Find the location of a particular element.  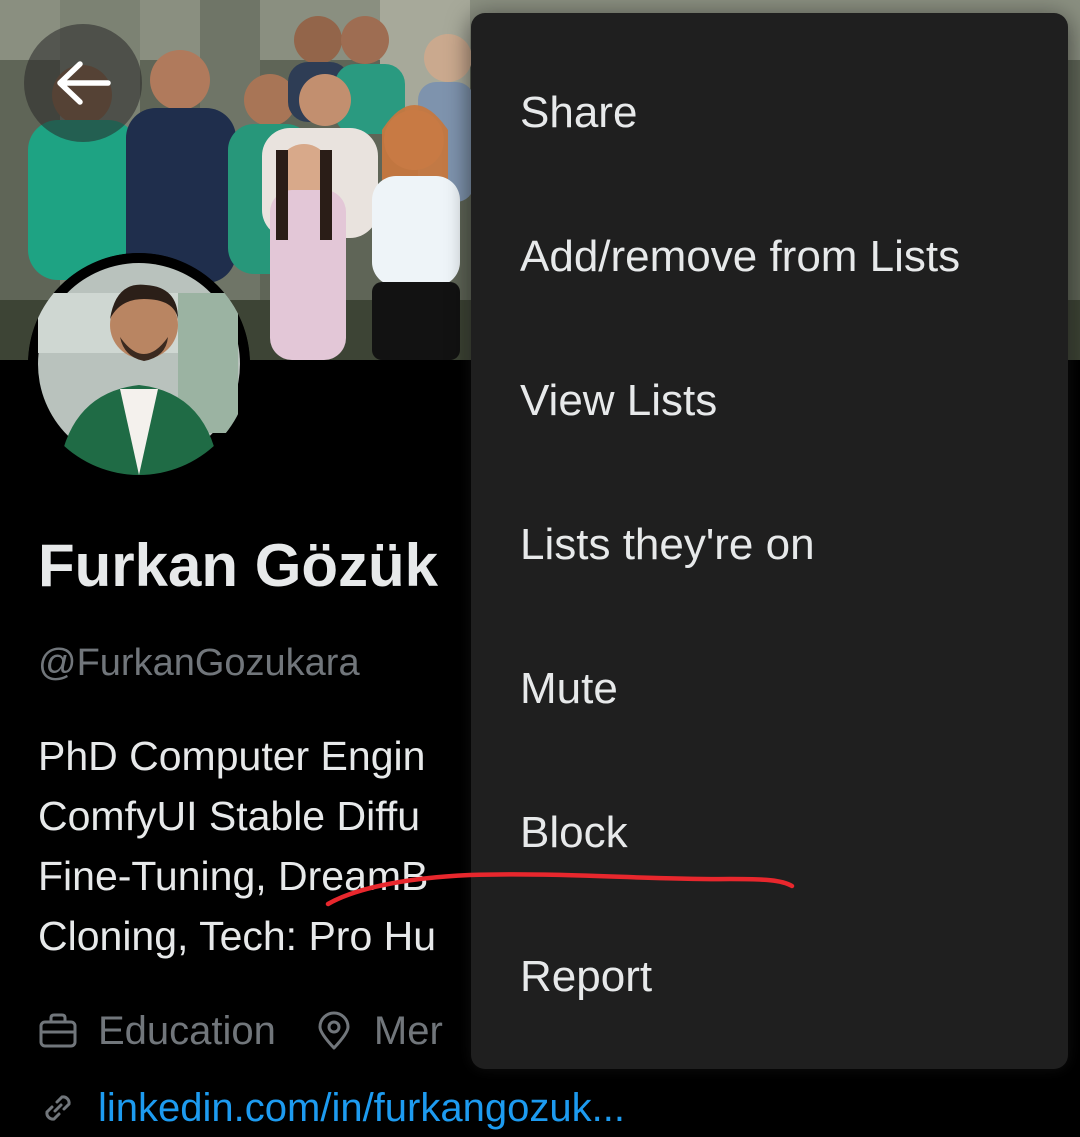

profile-location: Mer is located at coordinates (378, 1031).